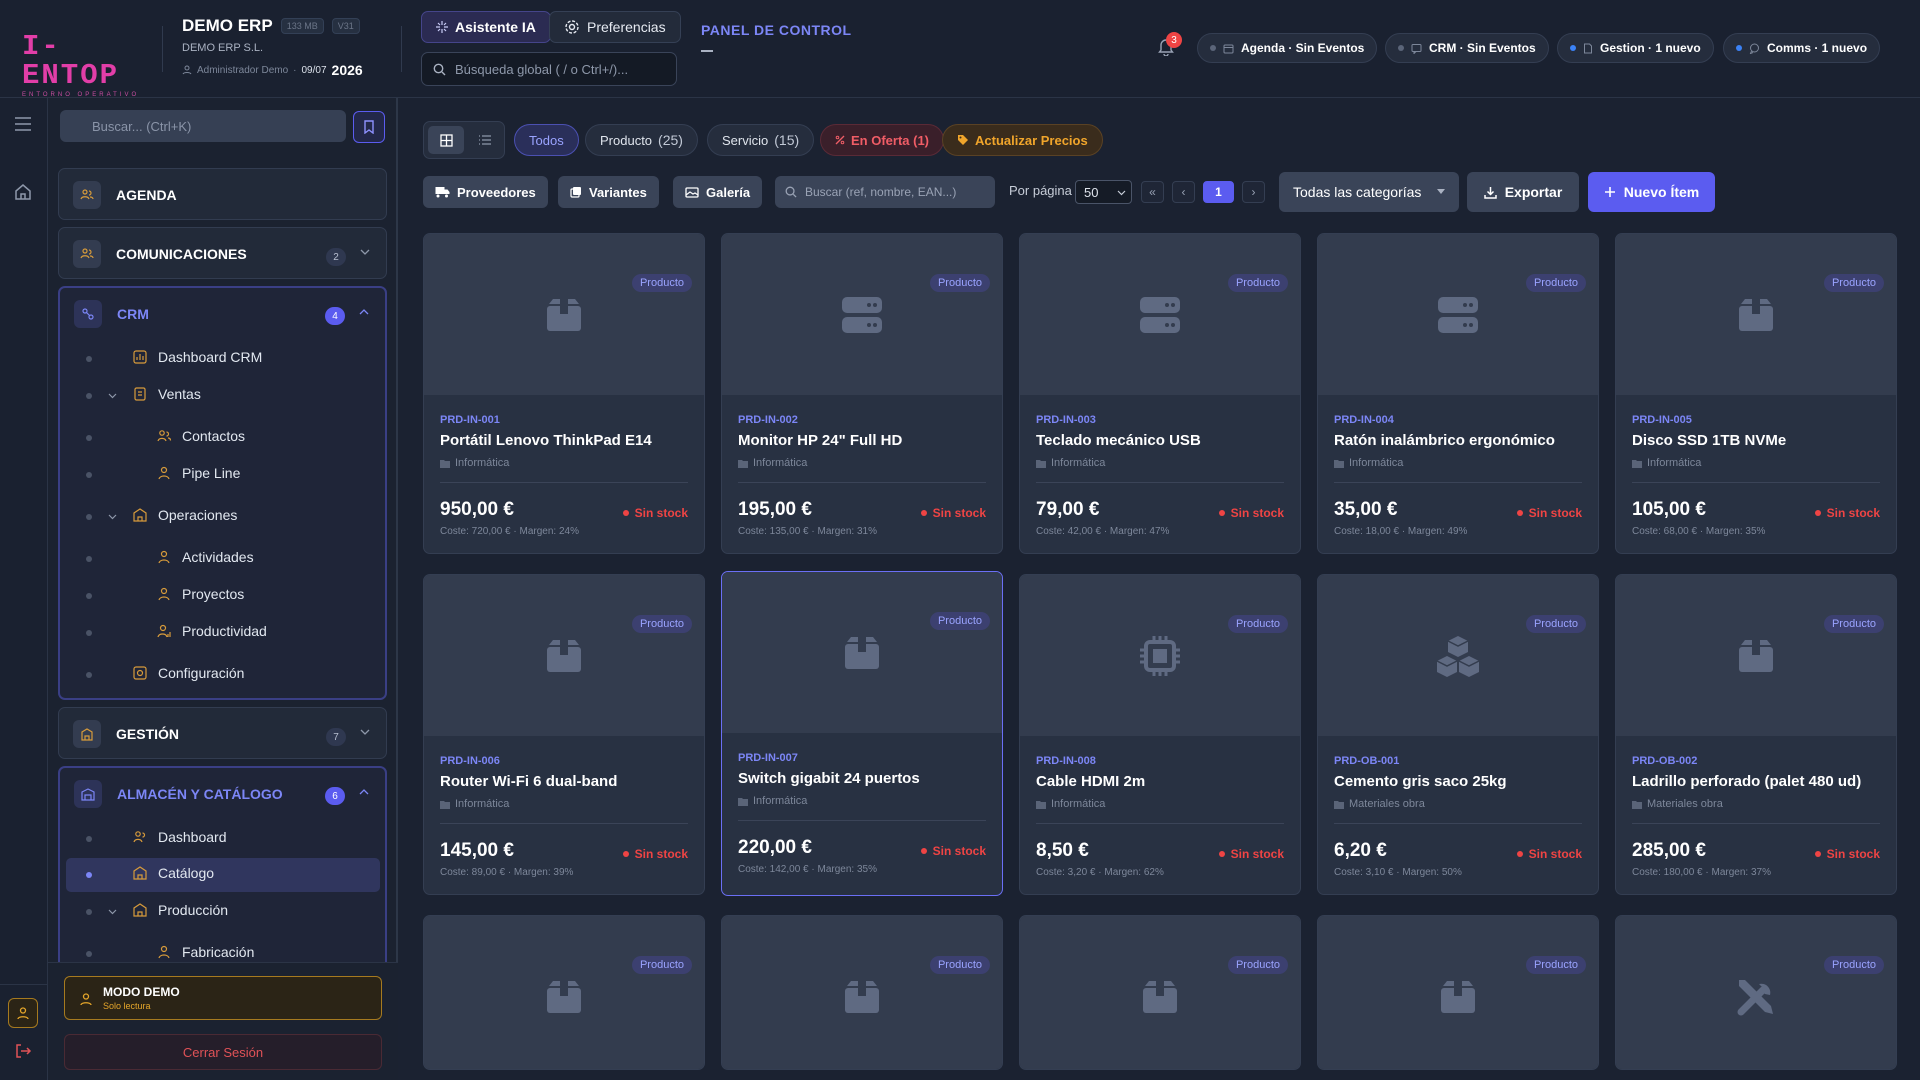  What do you see at coordinates (180, 910) in the screenshot?
I see `sidebar-item-produccion: Producción` at bounding box center [180, 910].